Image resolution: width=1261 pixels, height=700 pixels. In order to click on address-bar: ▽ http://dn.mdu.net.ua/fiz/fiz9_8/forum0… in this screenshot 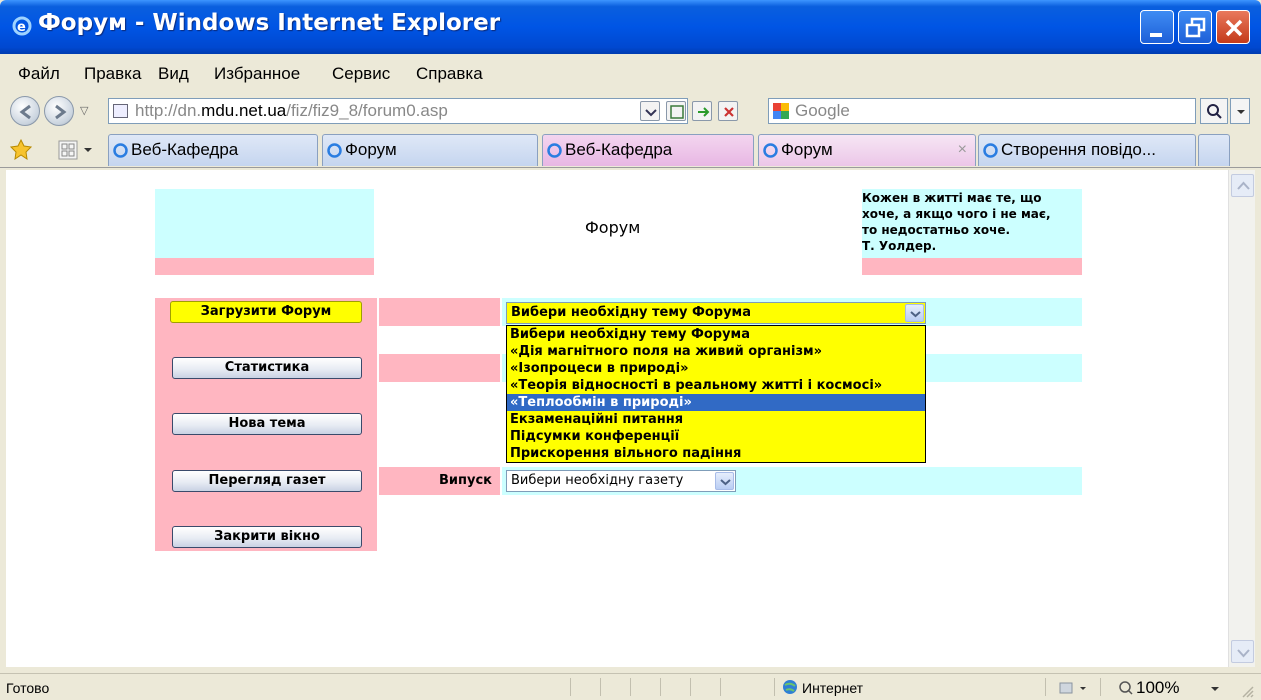, I will do `click(630, 112)`.